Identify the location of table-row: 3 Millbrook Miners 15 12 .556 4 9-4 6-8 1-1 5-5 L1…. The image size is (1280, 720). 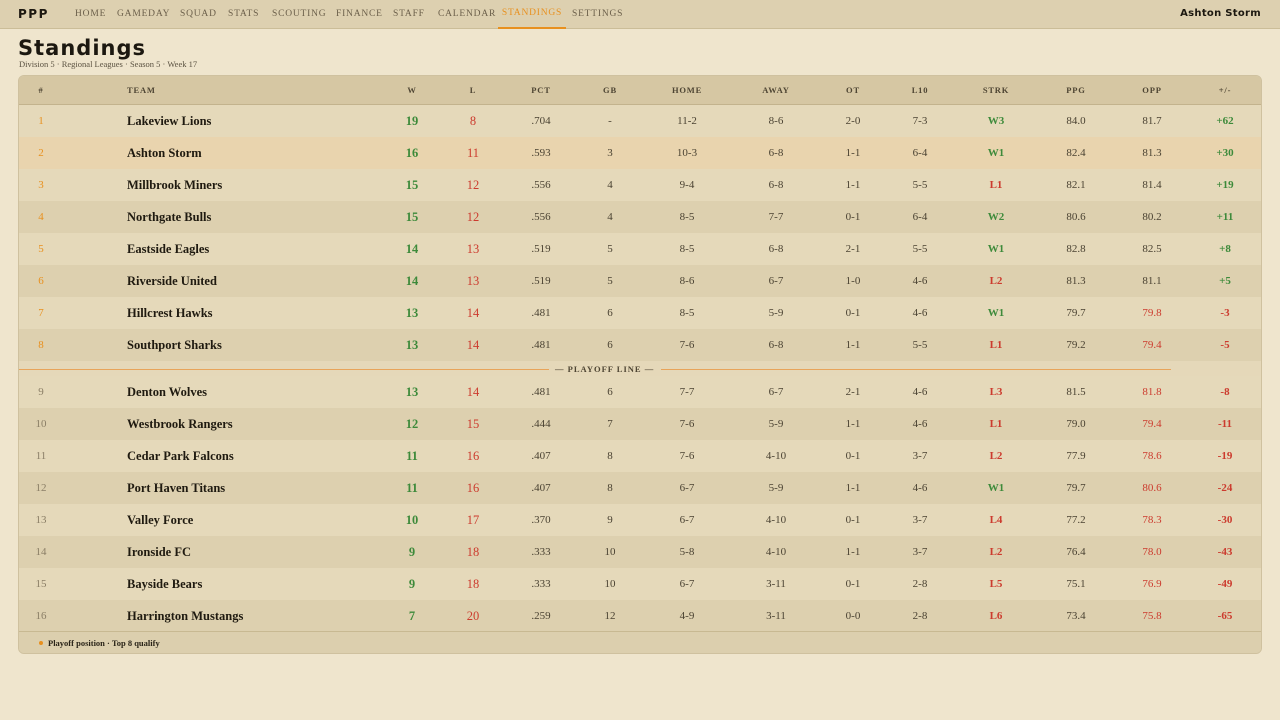
(640, 185).